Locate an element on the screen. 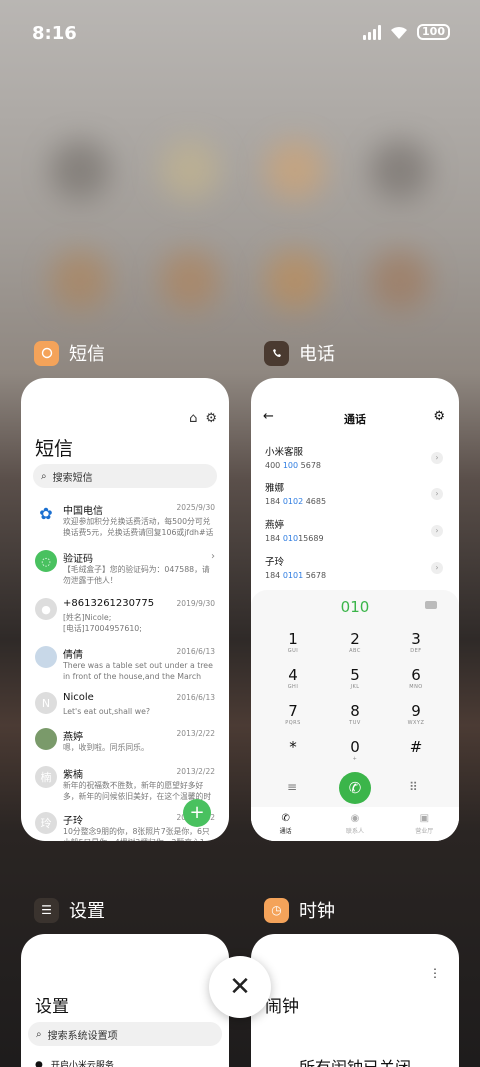  clock-empty-message: 所有闹钟已关闭 is located at coordinates (355, 1060).